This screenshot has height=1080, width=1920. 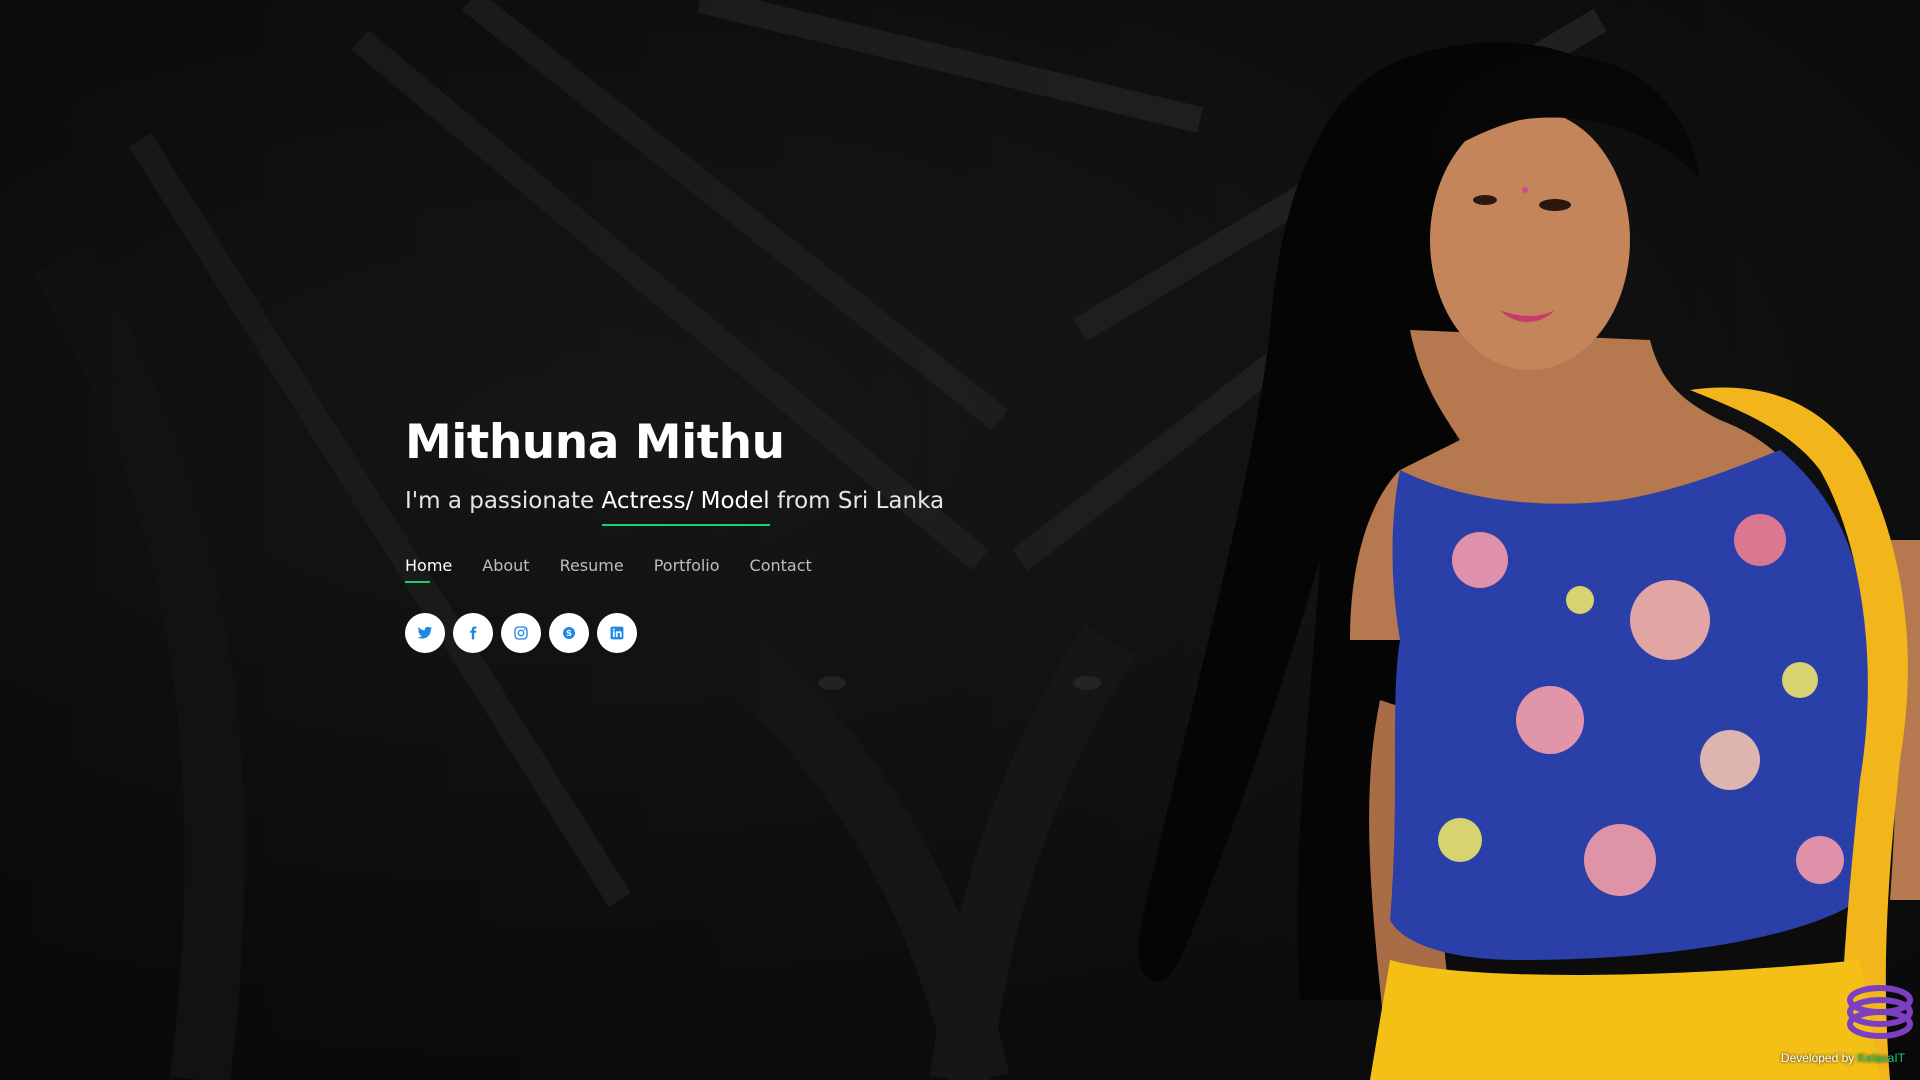 What do you see at coordinates (428, 569) in the screenshot?
I see `nav-item-home: Home` at bounding box center [428, 569].